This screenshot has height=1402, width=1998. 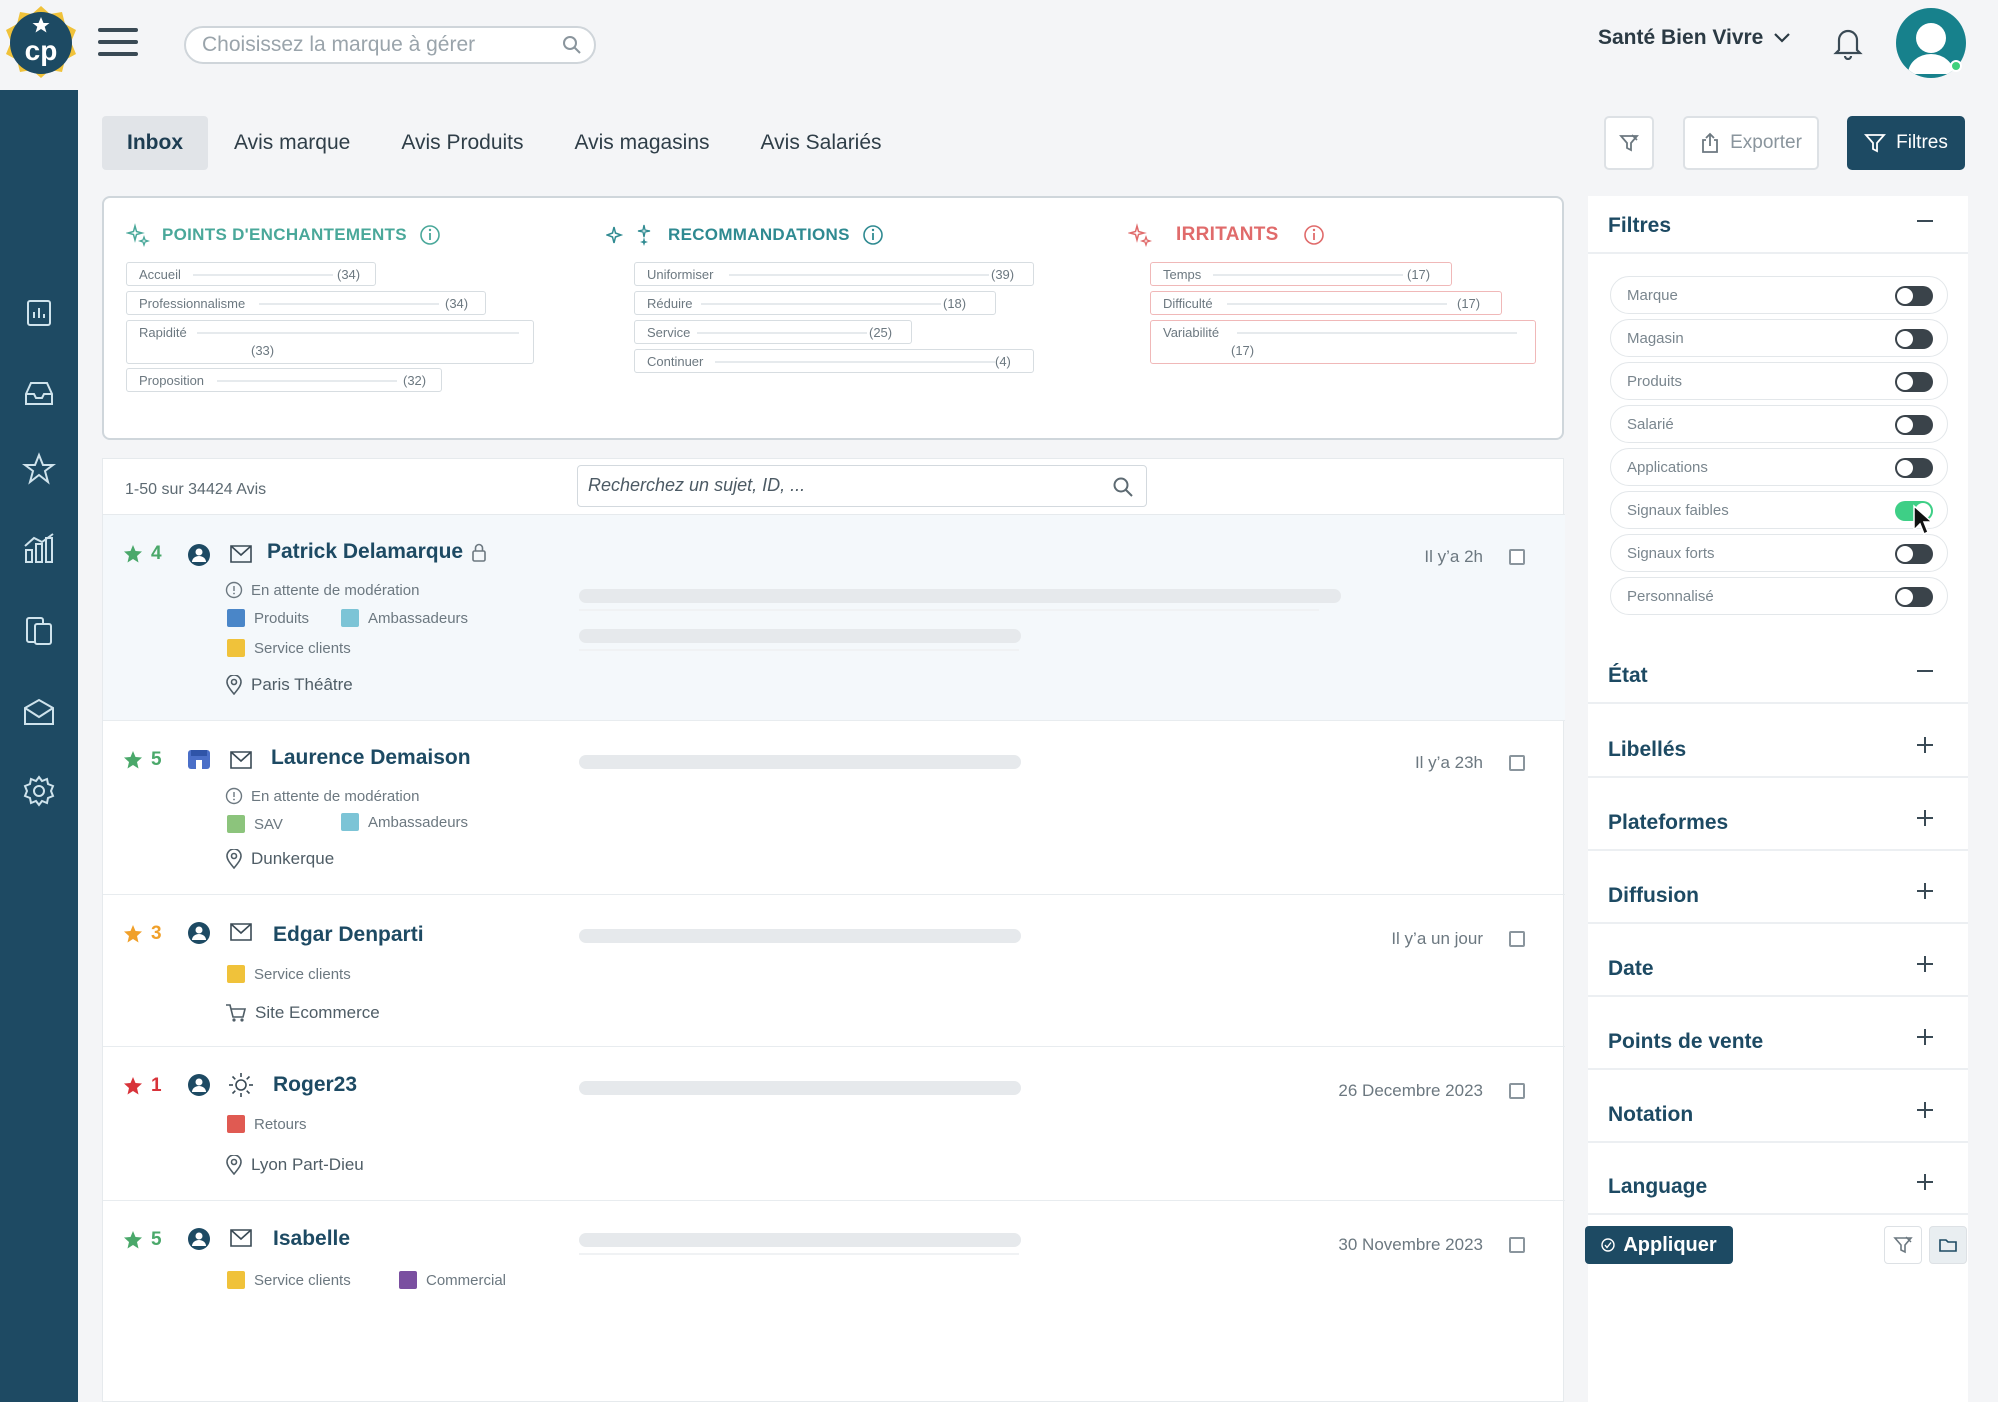 I want to click on brand-logo: cp, so click(x=41, y=43).